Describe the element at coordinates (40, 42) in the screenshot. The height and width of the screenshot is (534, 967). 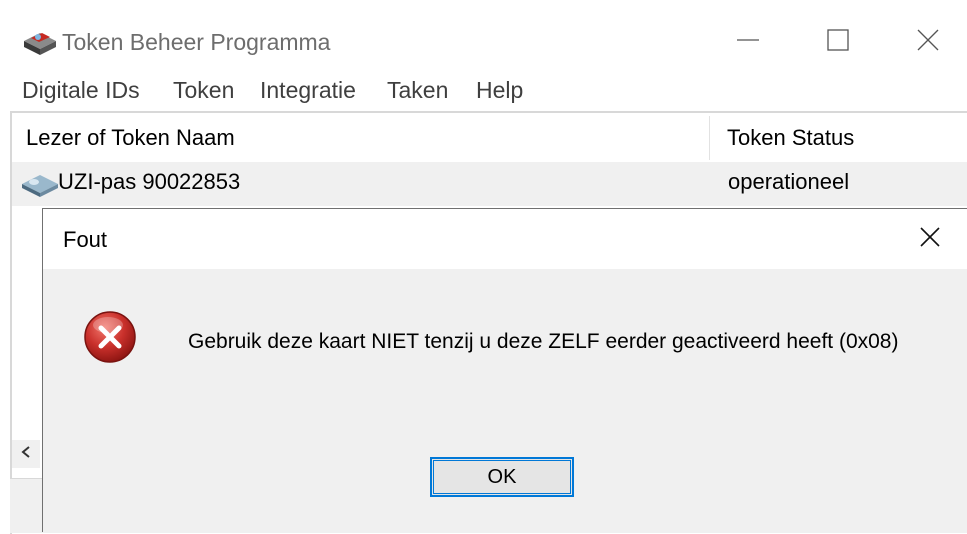
I see `token-app-icon` at that location.